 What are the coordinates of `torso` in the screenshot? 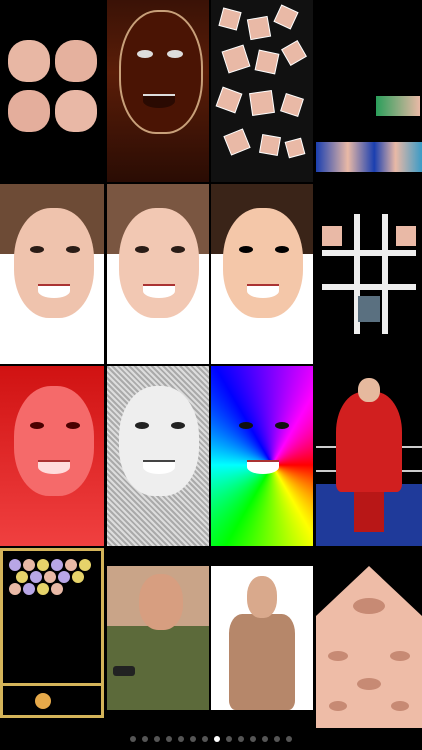 It's located at (262, 662).